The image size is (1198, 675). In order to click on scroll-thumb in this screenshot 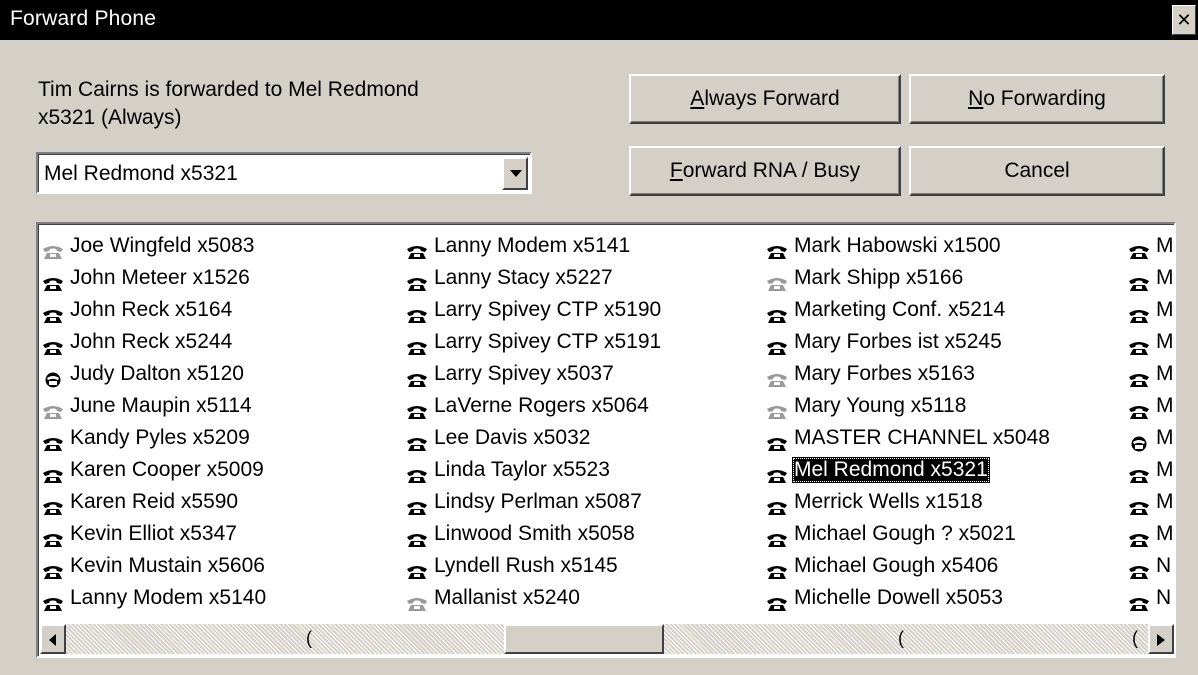, I will do `click(584, 639)`.